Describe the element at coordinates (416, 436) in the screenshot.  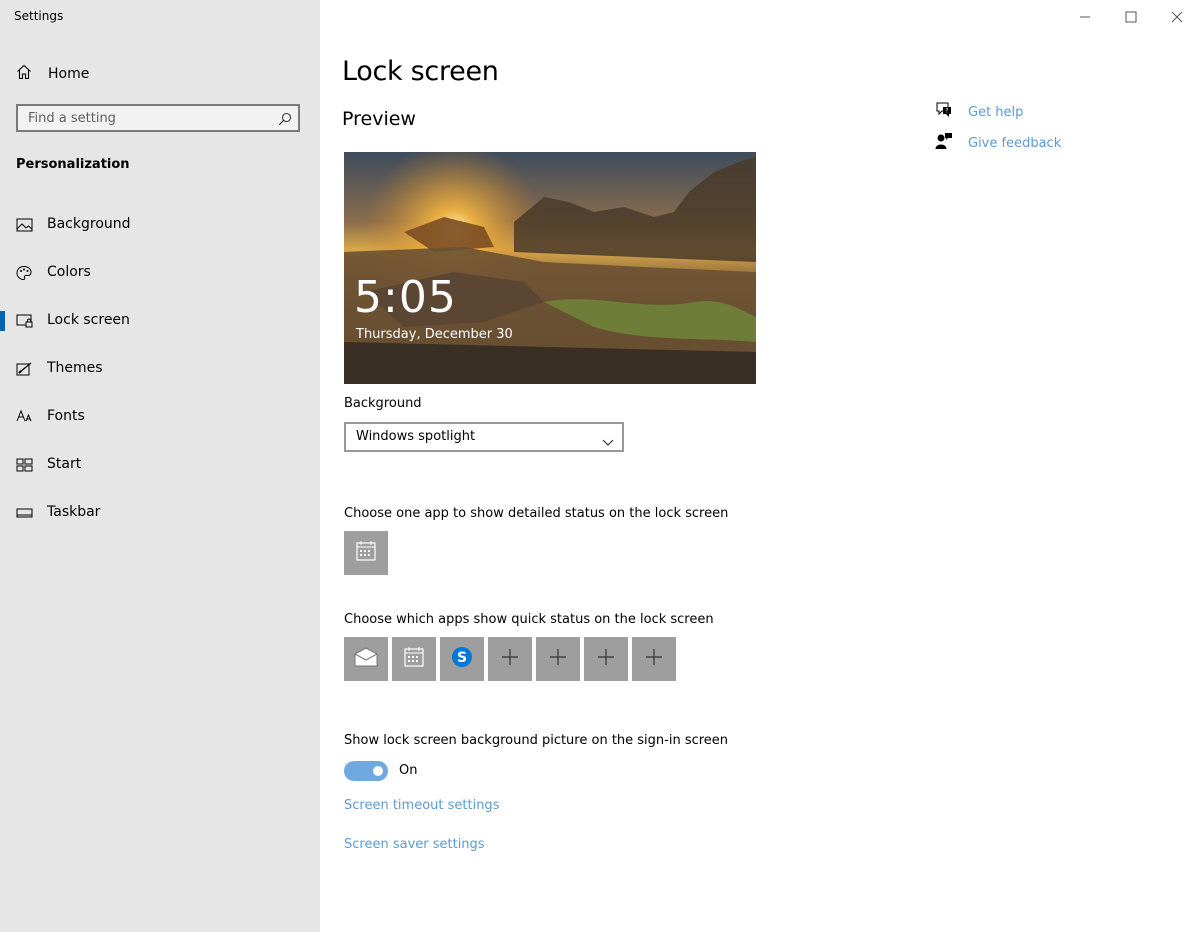
I see `background-dropdown-value: Windows spotlight` at that location.